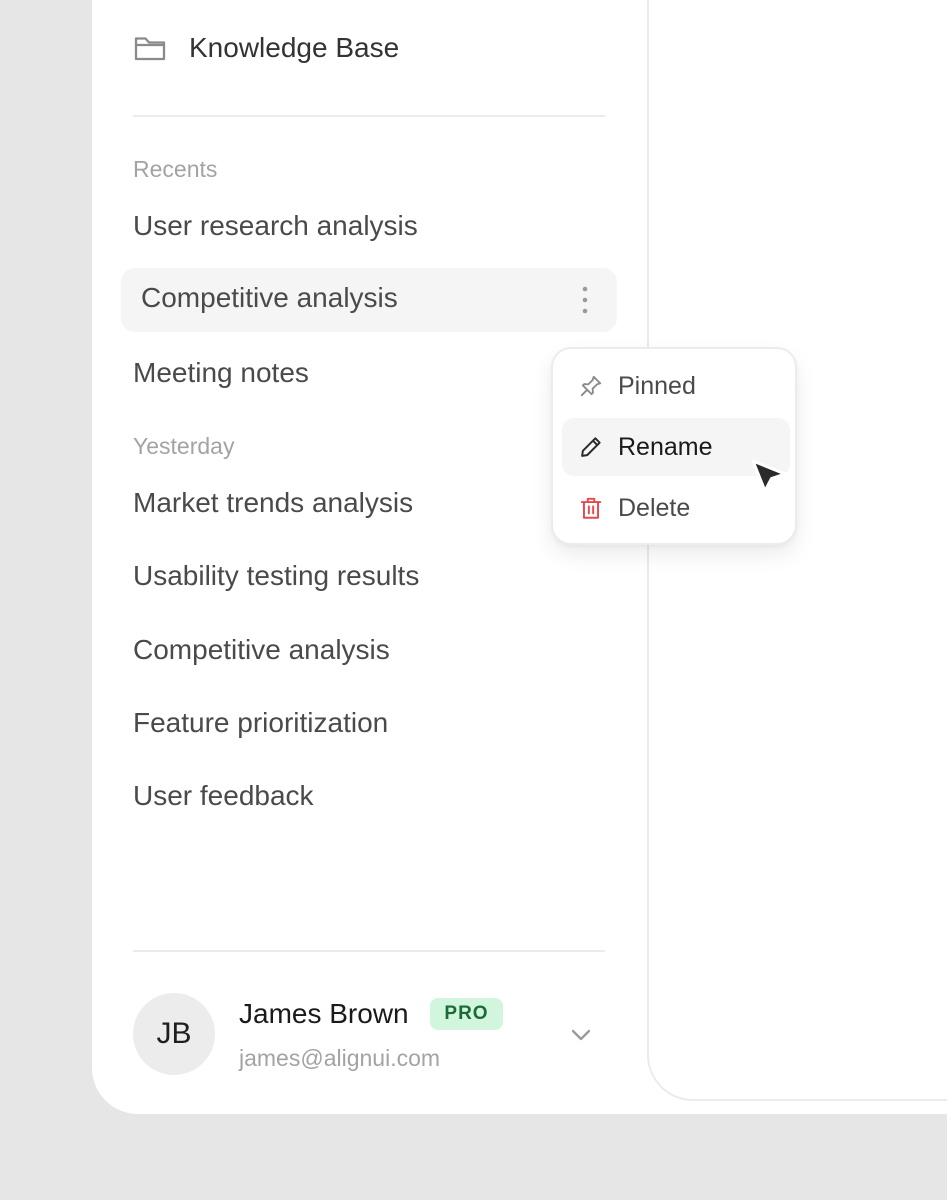 This screenshot has height=1200, width=947. Describe the element at coordinates (585, 300) in the screenshot. I see `more-vertical-icon` at that location.